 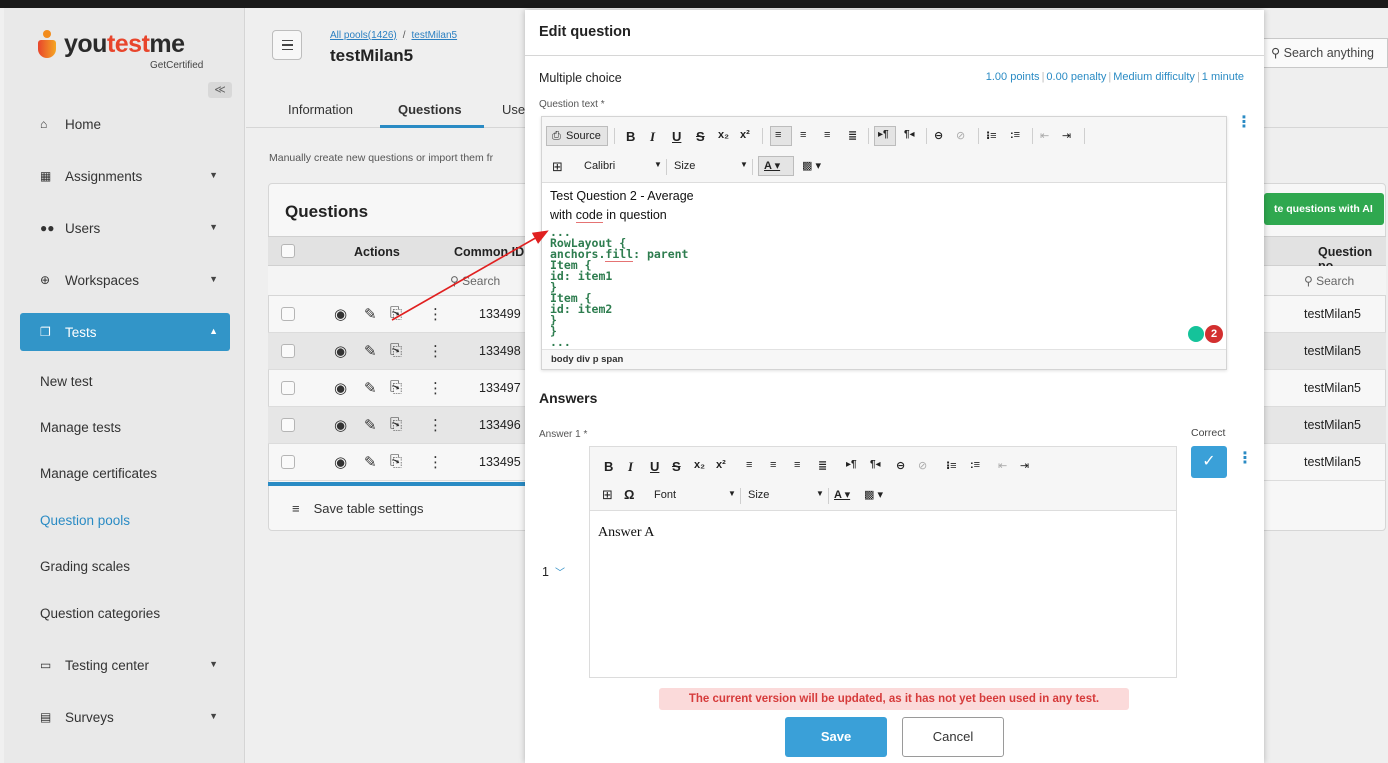 I want to click on tab-users: Use, so click(x=513, y=109).